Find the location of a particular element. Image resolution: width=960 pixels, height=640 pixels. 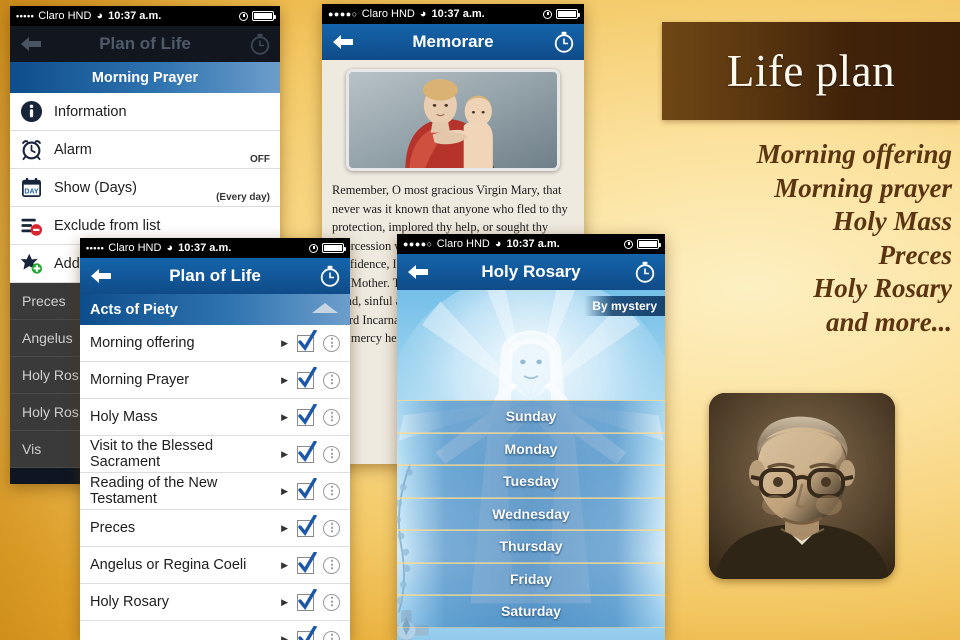

promo-feature-item: Preces is located at coordinates (915, 254).